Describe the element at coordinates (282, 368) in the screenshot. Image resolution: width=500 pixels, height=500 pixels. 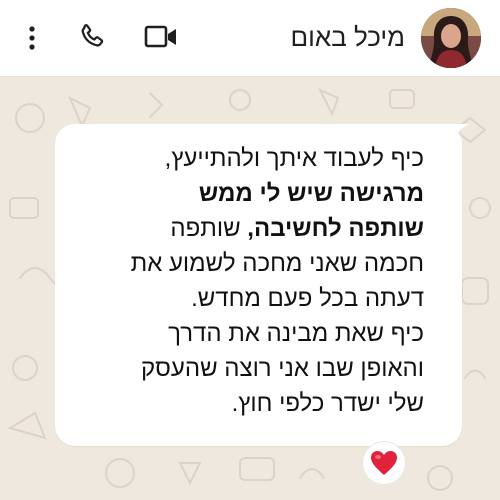
I see `message-line: והאופן שבו אני רוצה שהעסק` at that location.